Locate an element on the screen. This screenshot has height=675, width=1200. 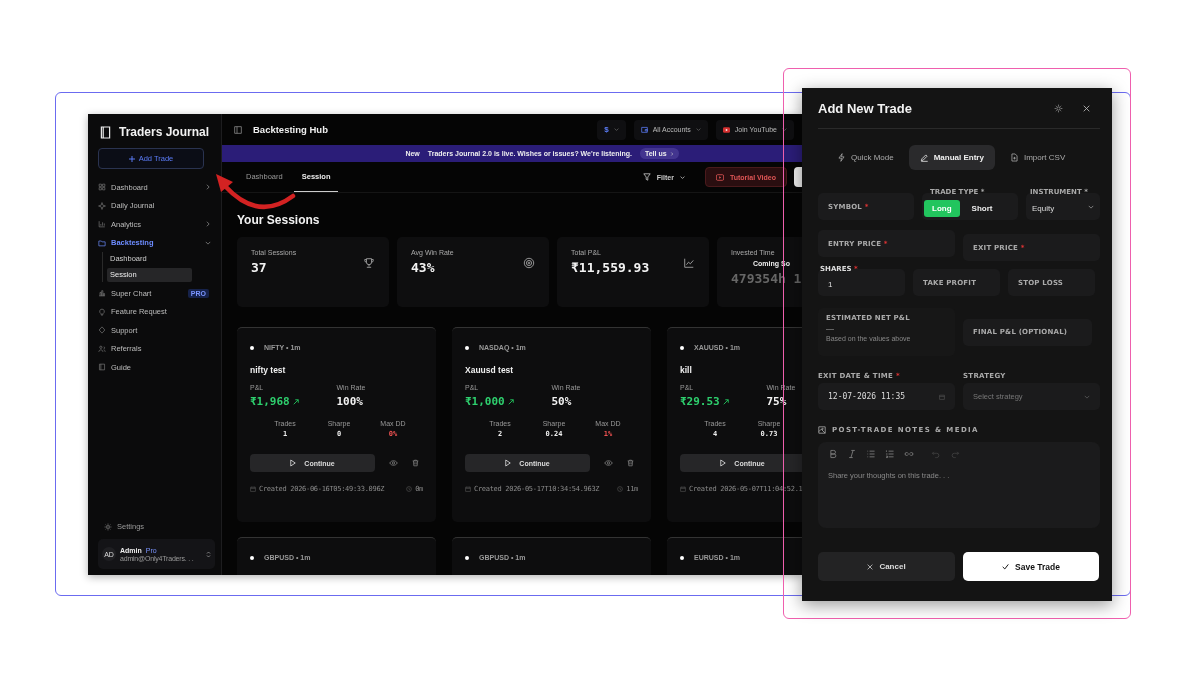
list-icon is located at coordinates (871, 454).